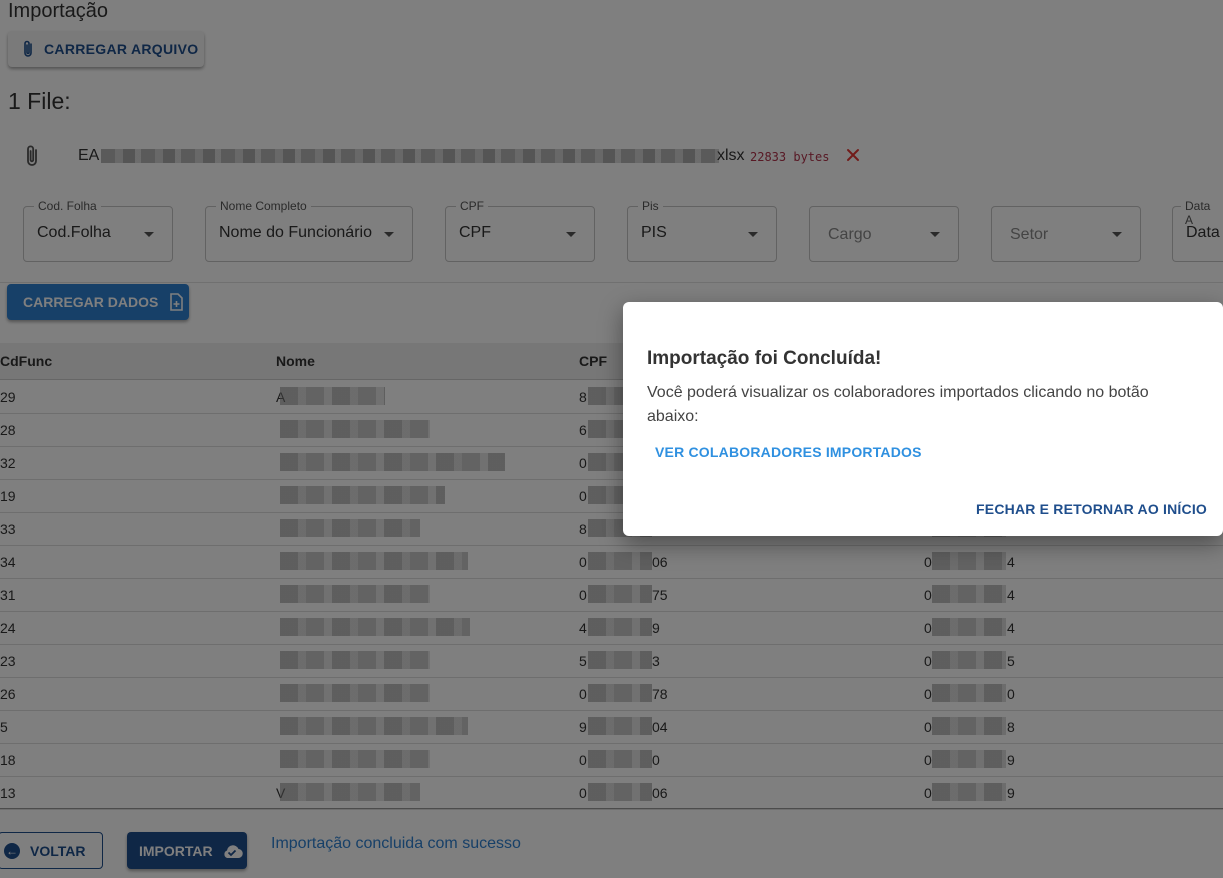  Describe the element at coordinates (764, 358) in the screenshot. I see `dialog-title: Importação foi Concluída!` at that location.